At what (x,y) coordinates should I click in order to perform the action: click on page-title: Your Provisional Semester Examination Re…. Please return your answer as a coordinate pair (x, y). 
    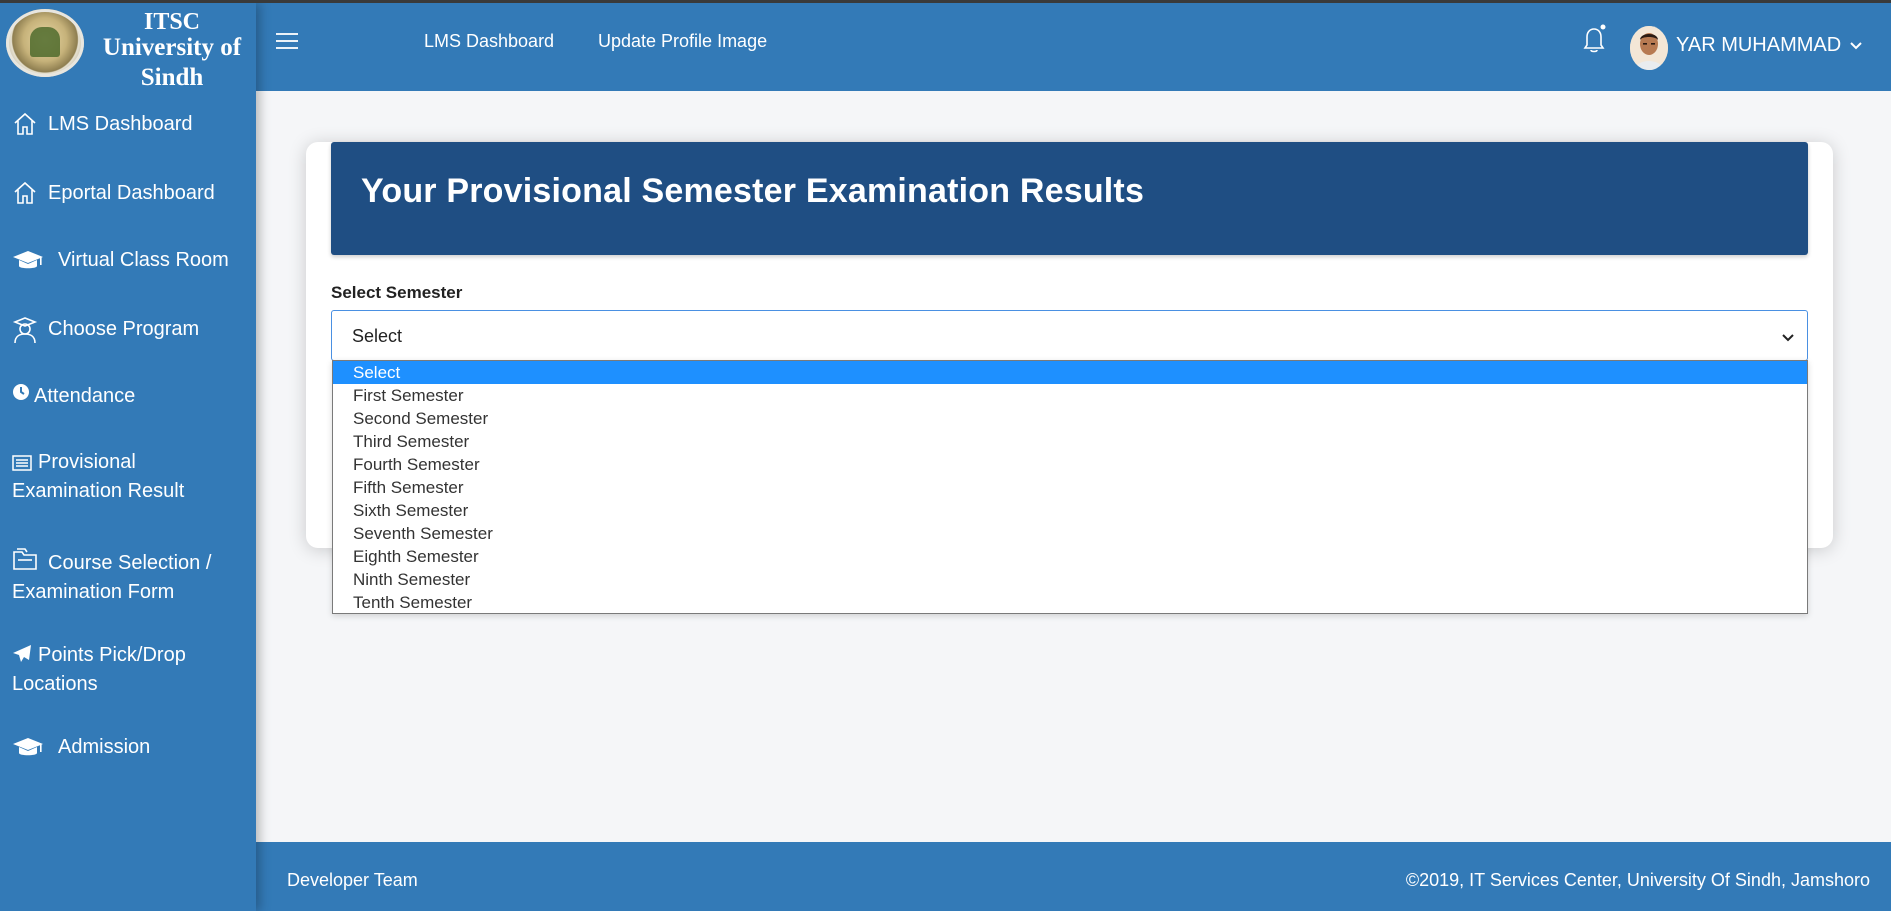
    Looking at the image, I should click on (753, 191).